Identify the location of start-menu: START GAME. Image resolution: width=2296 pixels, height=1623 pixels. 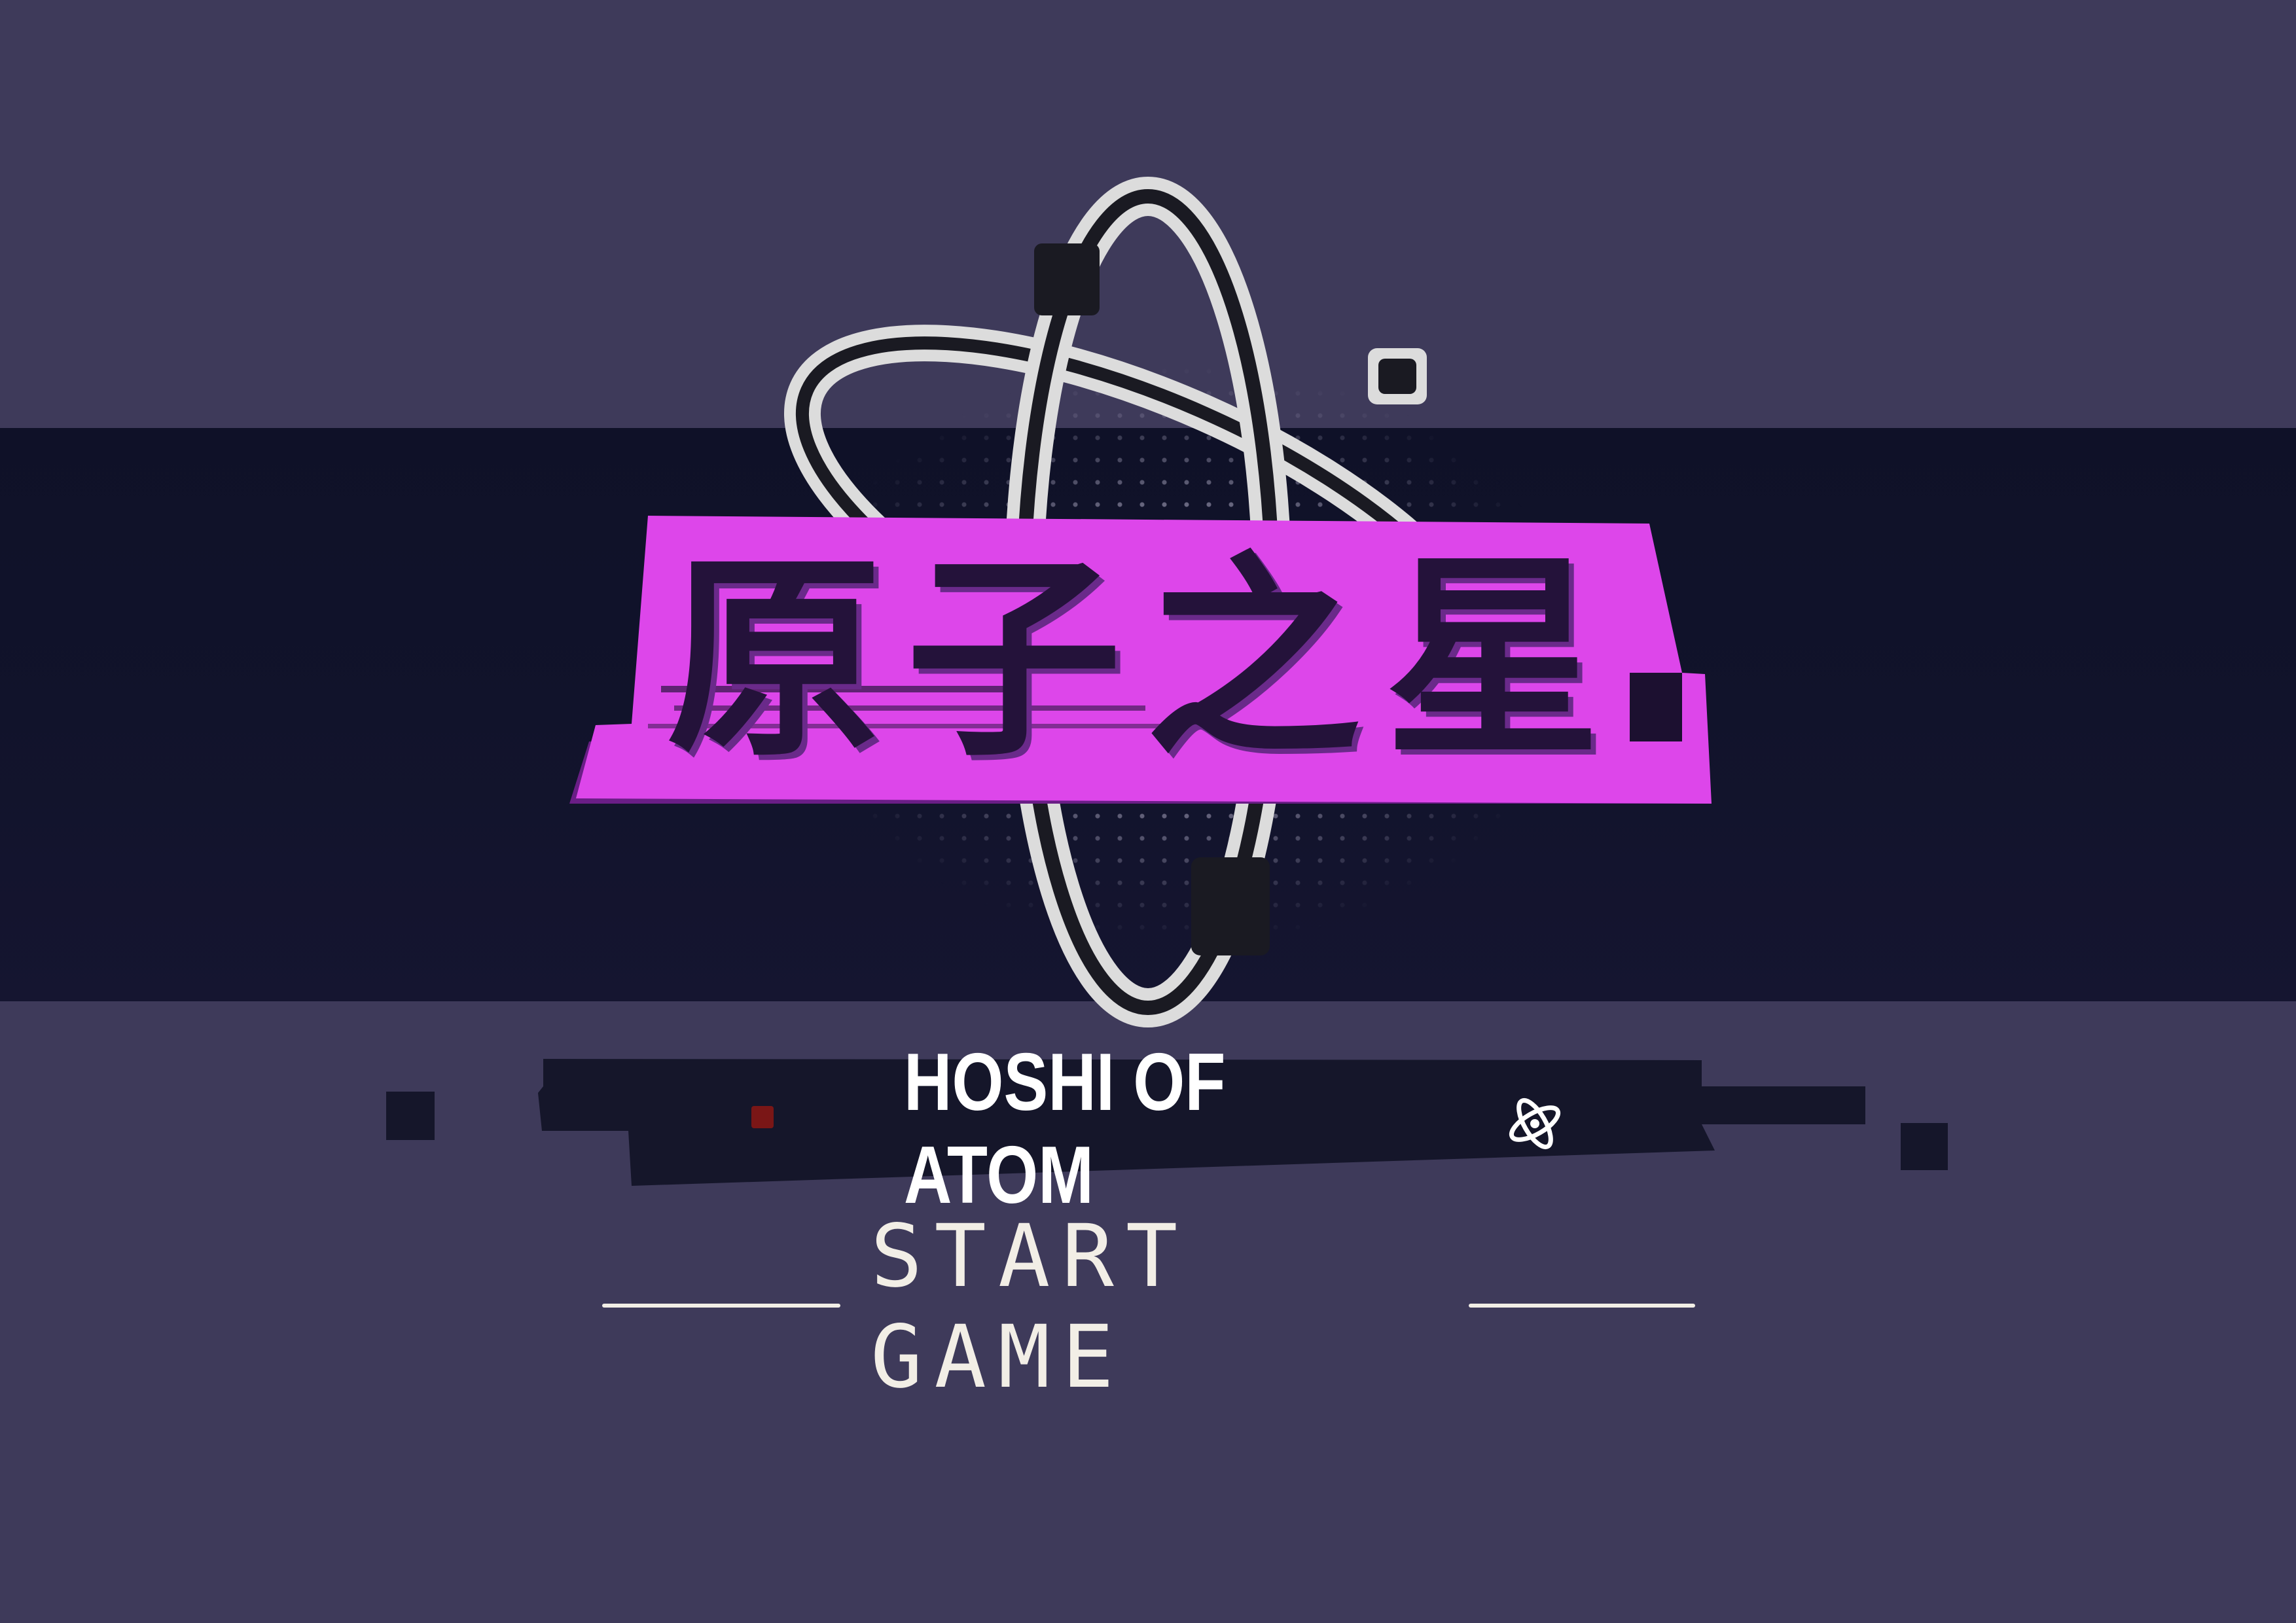
(1148, 1307).